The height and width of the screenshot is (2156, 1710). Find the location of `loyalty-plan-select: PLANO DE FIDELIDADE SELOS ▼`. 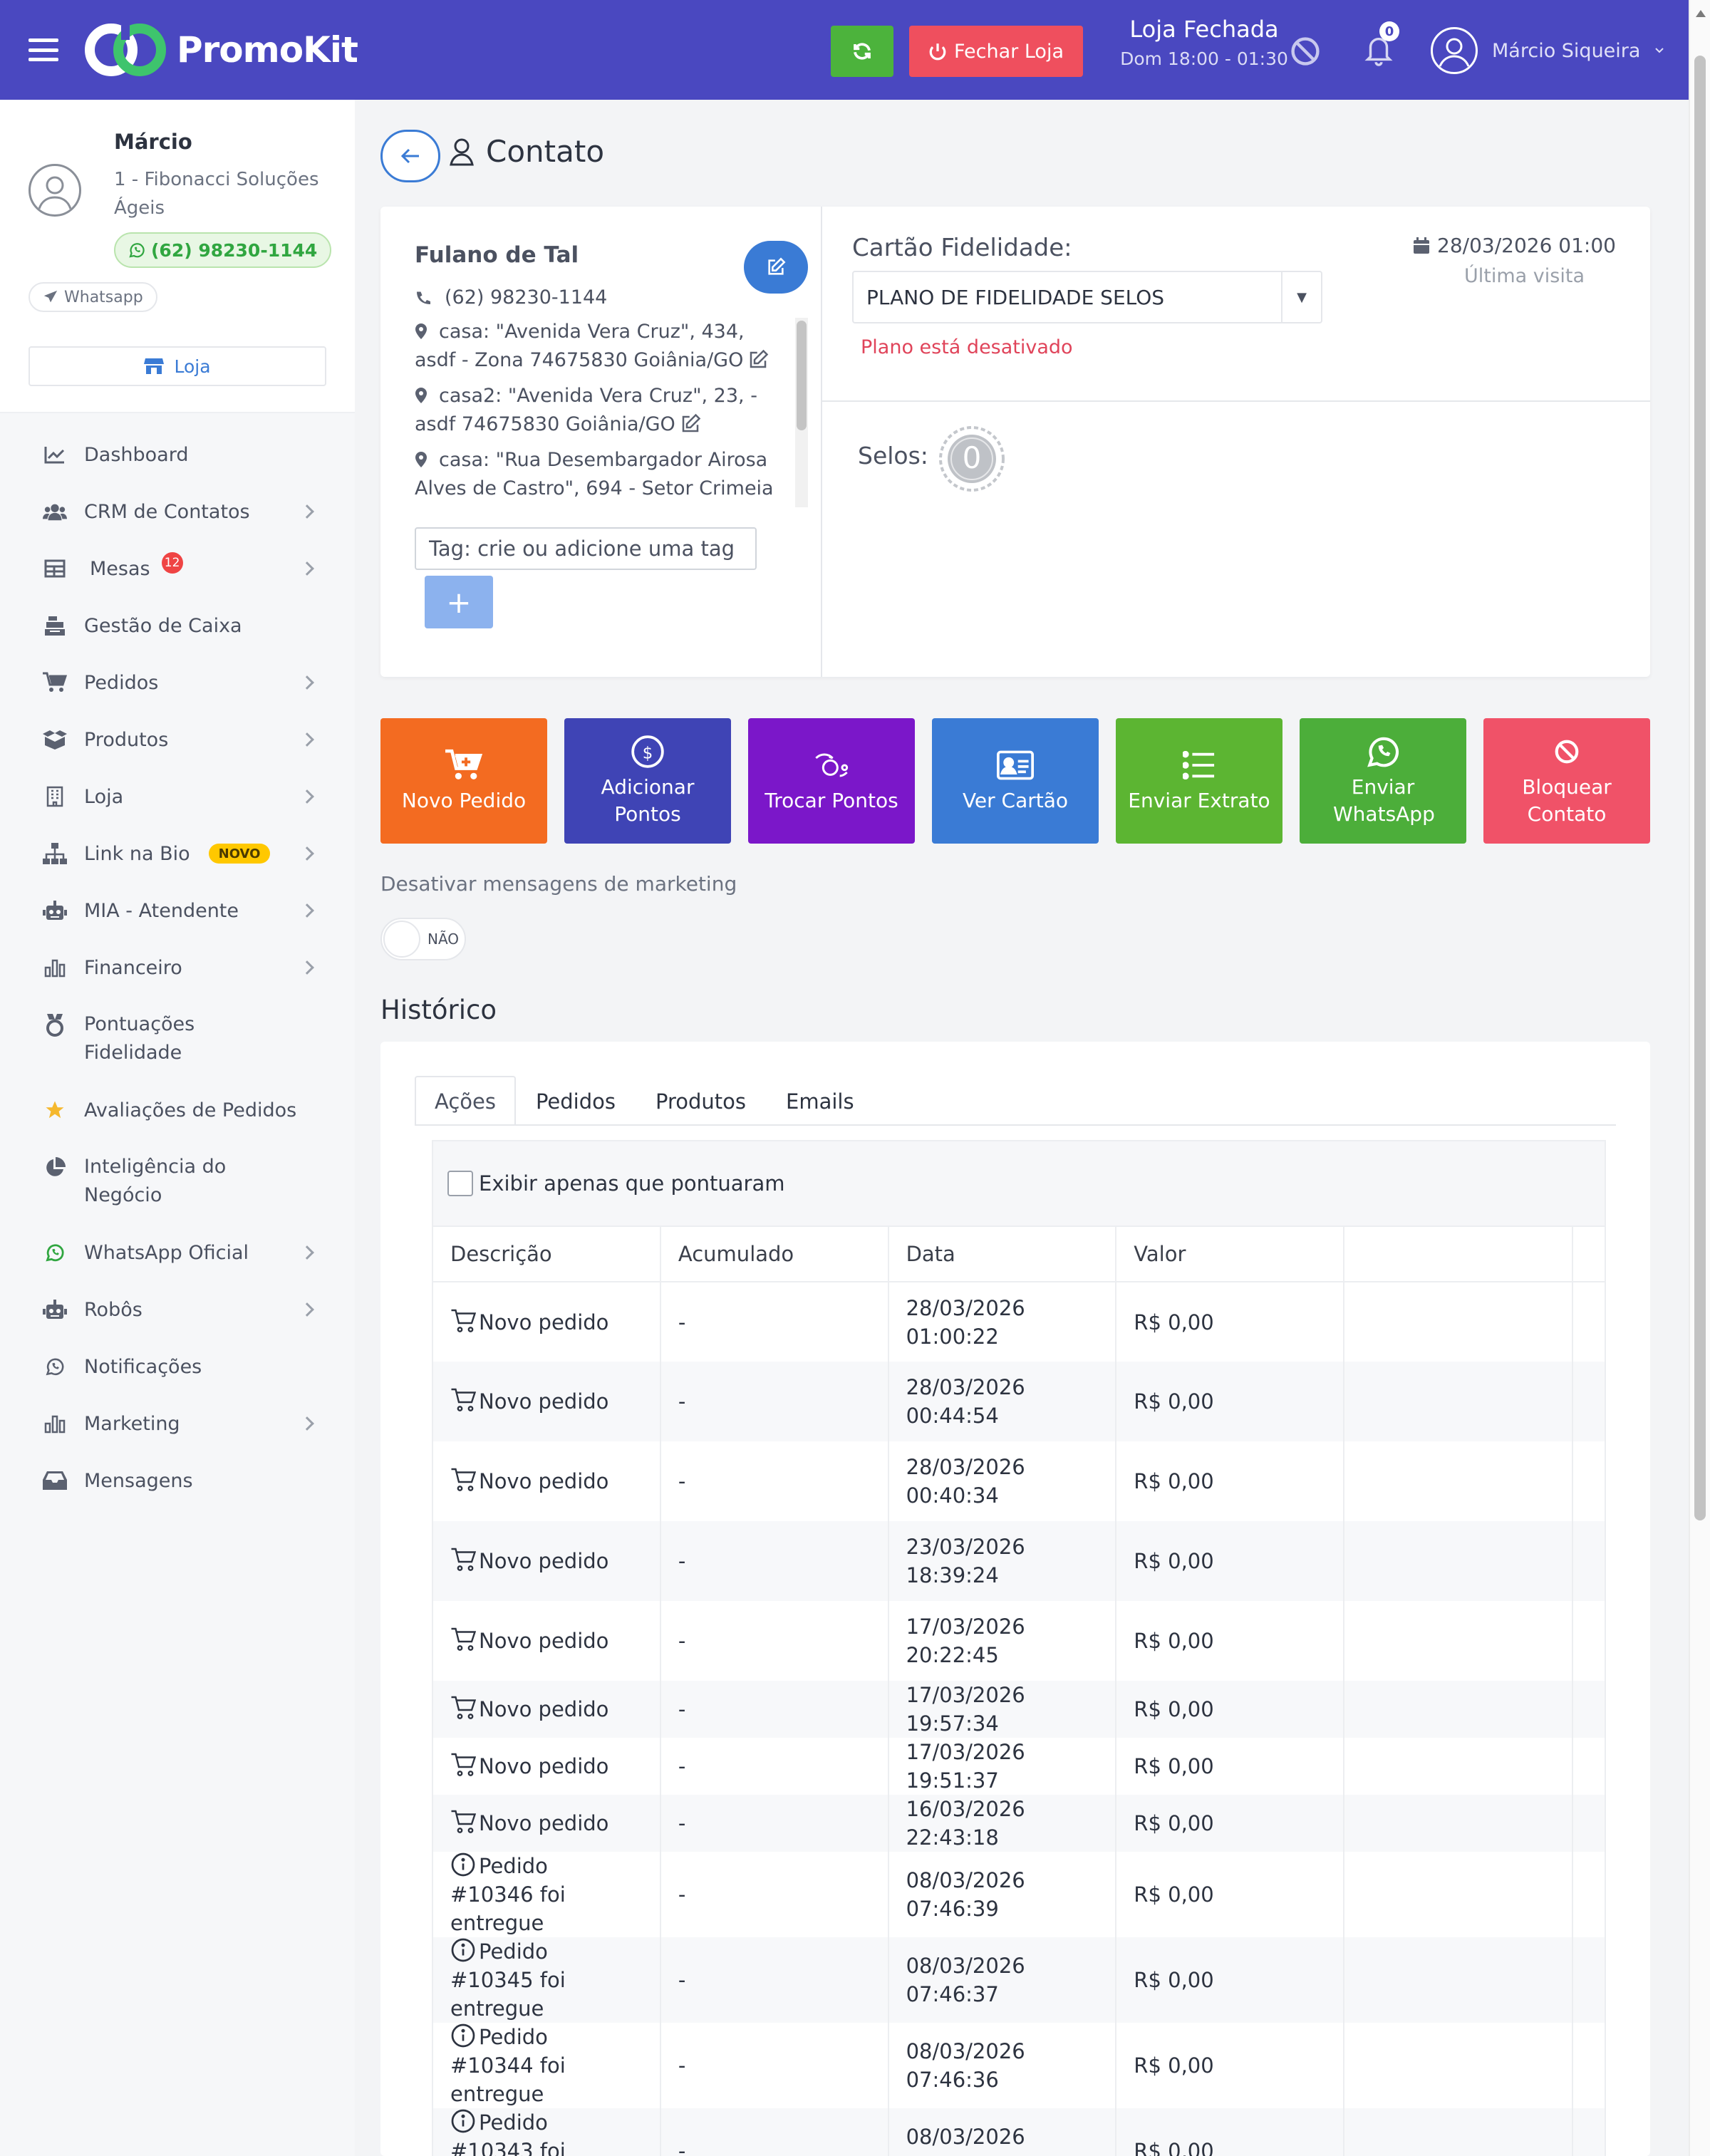

loyalty-plan-select: PLANO DE FIDELIDADE SELOS ▼ is located at coordinates (1087, 297).